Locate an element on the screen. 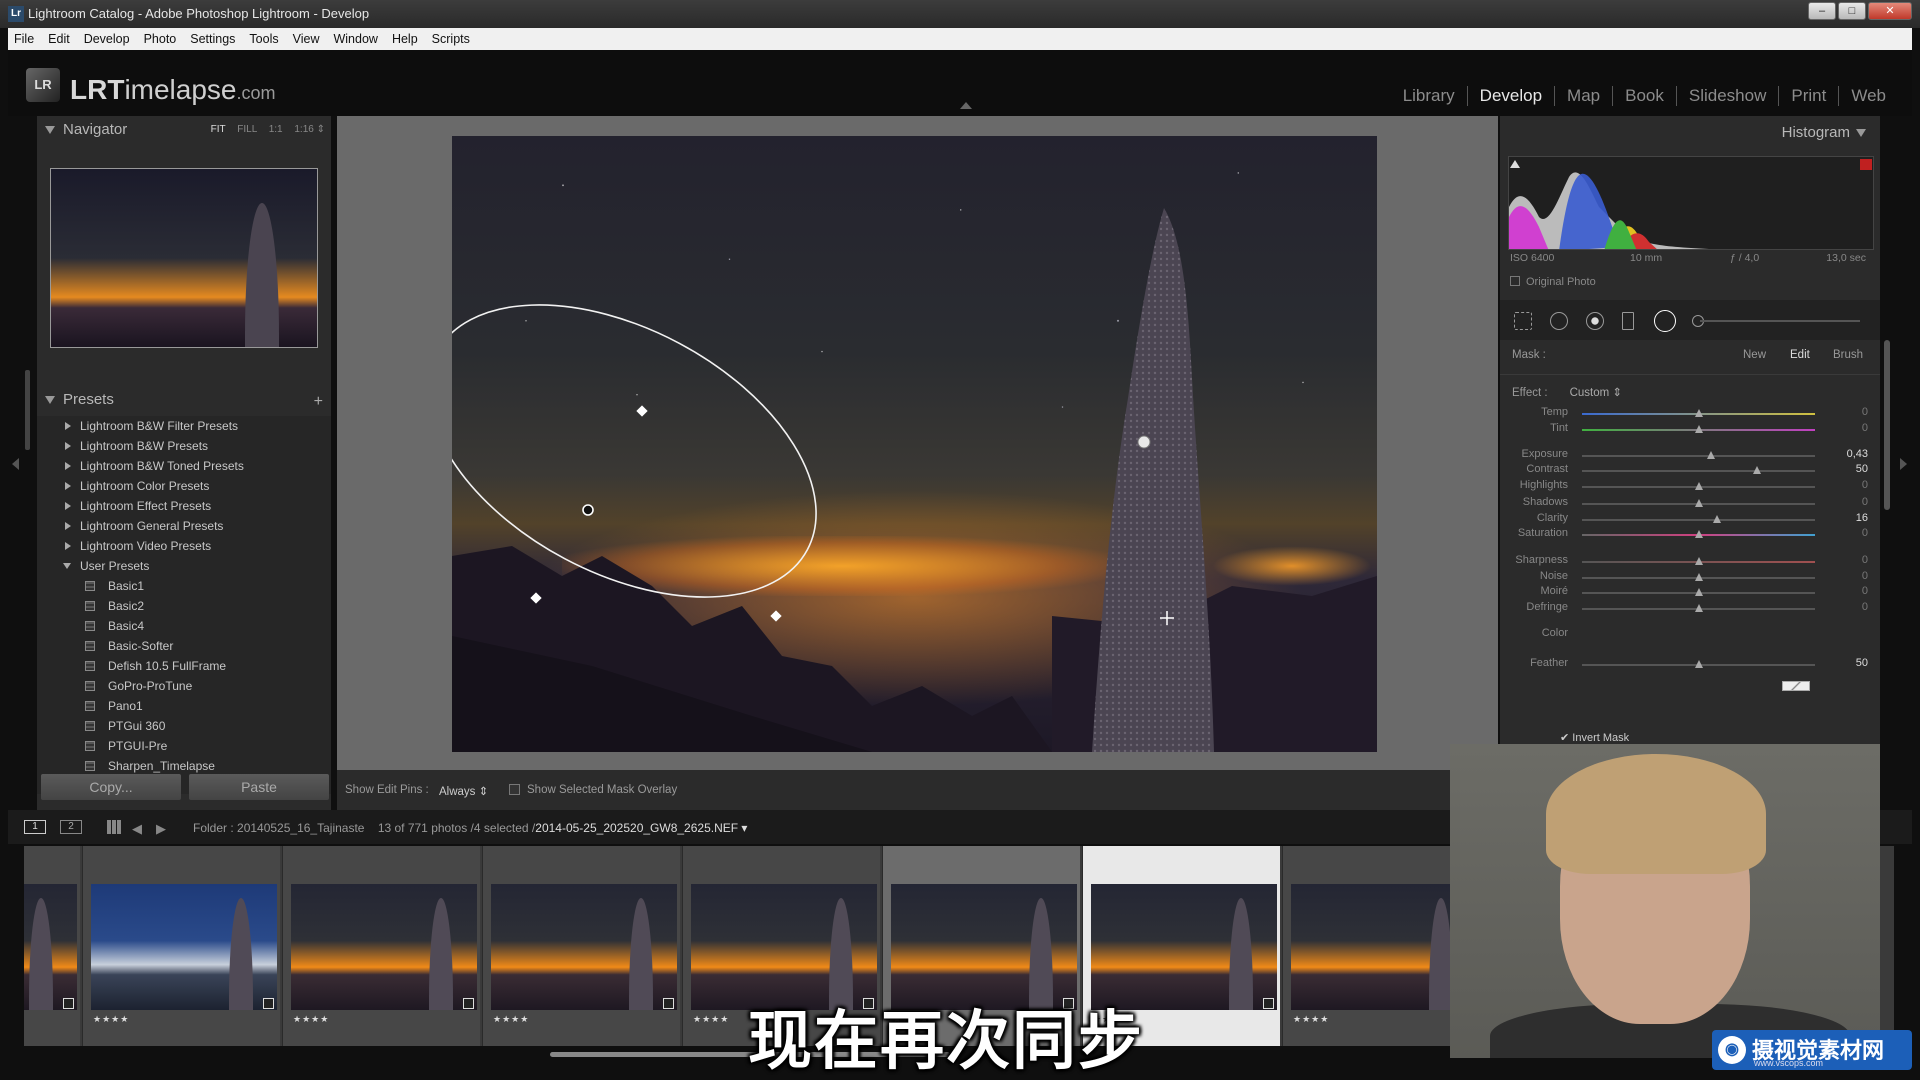  next-arrow-icon: ▶ is located at coordinates (161, 829).